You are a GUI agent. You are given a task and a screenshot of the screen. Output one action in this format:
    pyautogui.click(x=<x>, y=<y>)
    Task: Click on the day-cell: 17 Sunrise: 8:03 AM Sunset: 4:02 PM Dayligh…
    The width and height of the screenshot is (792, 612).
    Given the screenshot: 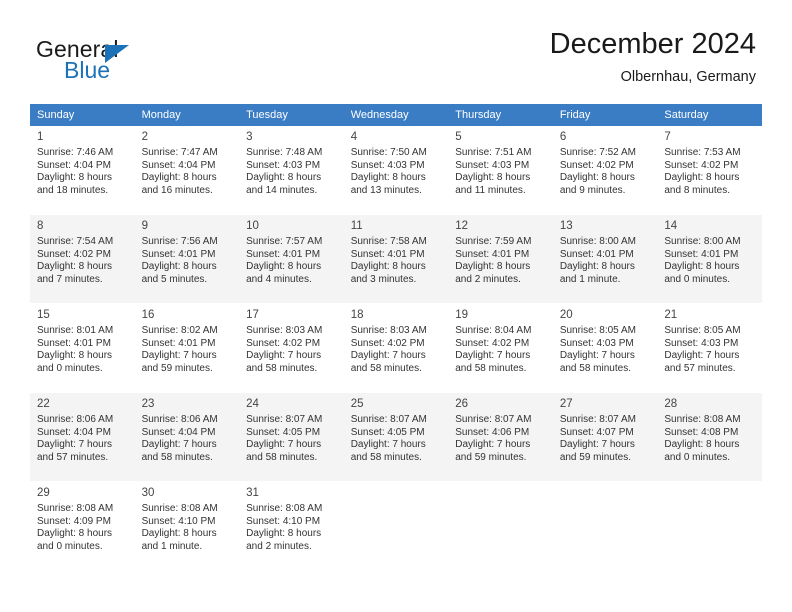 What is the action you would take?
    pyautogui.click(x=291, y=348)
    